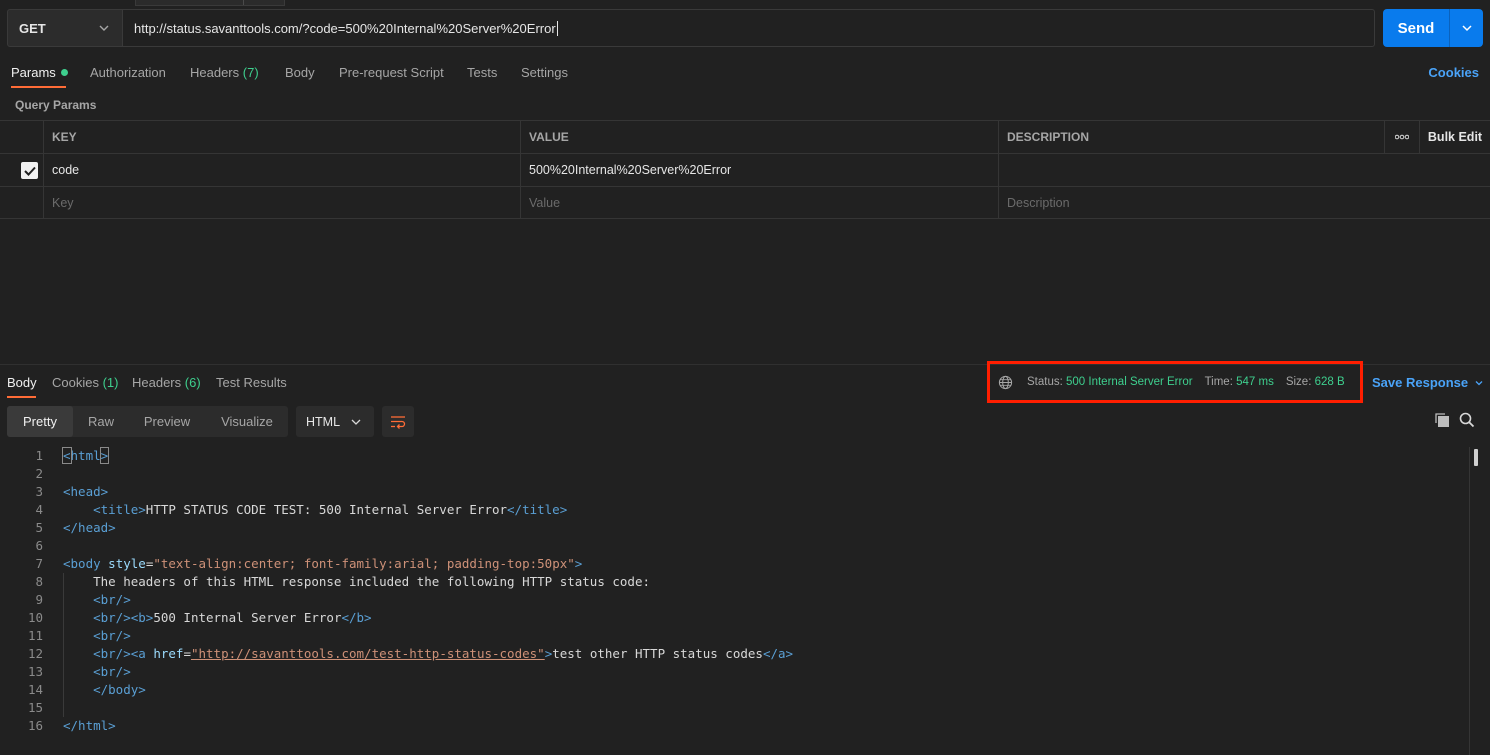 This screenshot has height=755, width=1490. I want to click on code-line: 11 <br/>, so click(79, 635).